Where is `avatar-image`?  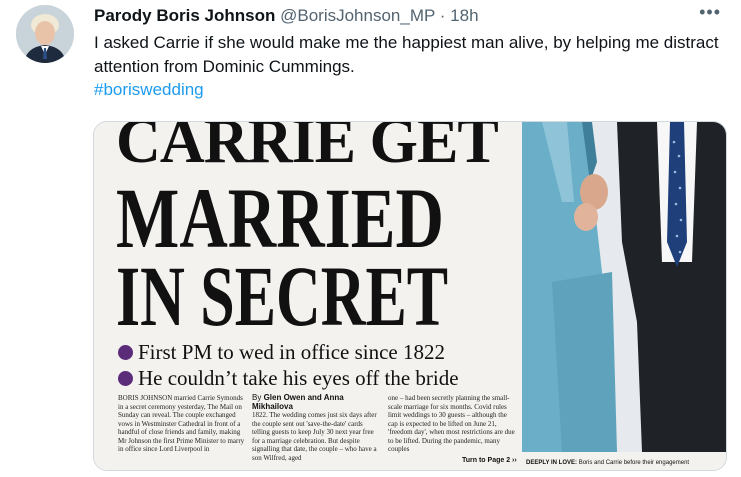 avatar-image is located at coordinates (45, 34).